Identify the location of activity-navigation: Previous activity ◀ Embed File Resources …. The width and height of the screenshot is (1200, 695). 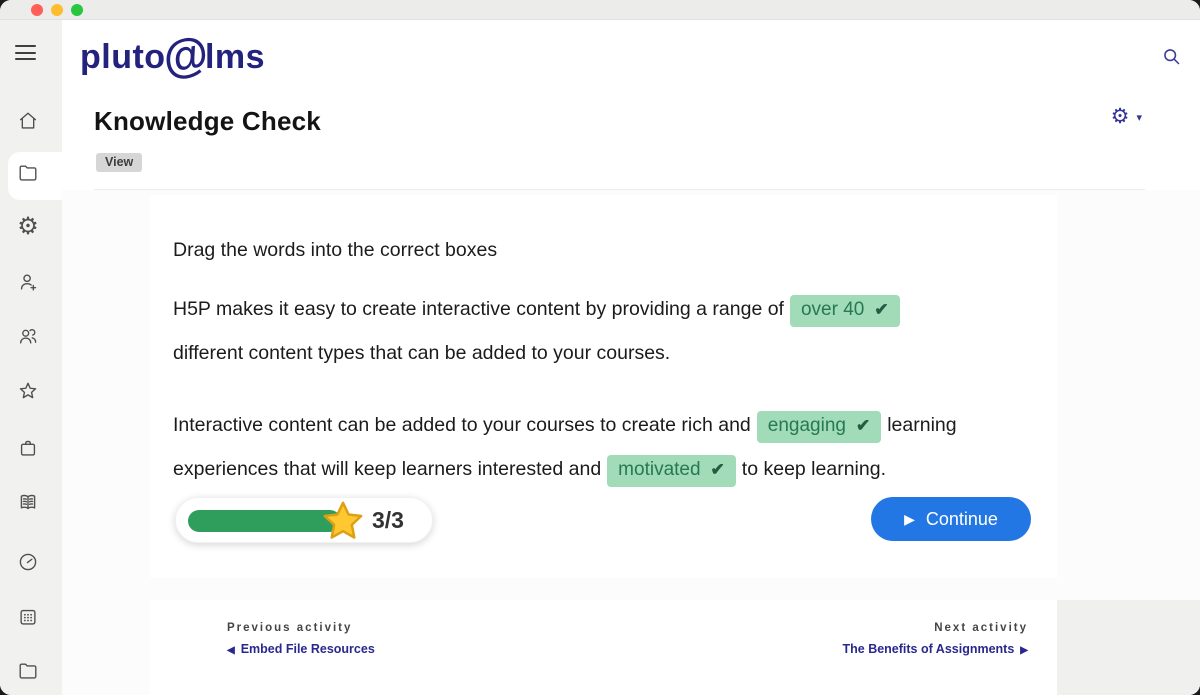
(603, 647).